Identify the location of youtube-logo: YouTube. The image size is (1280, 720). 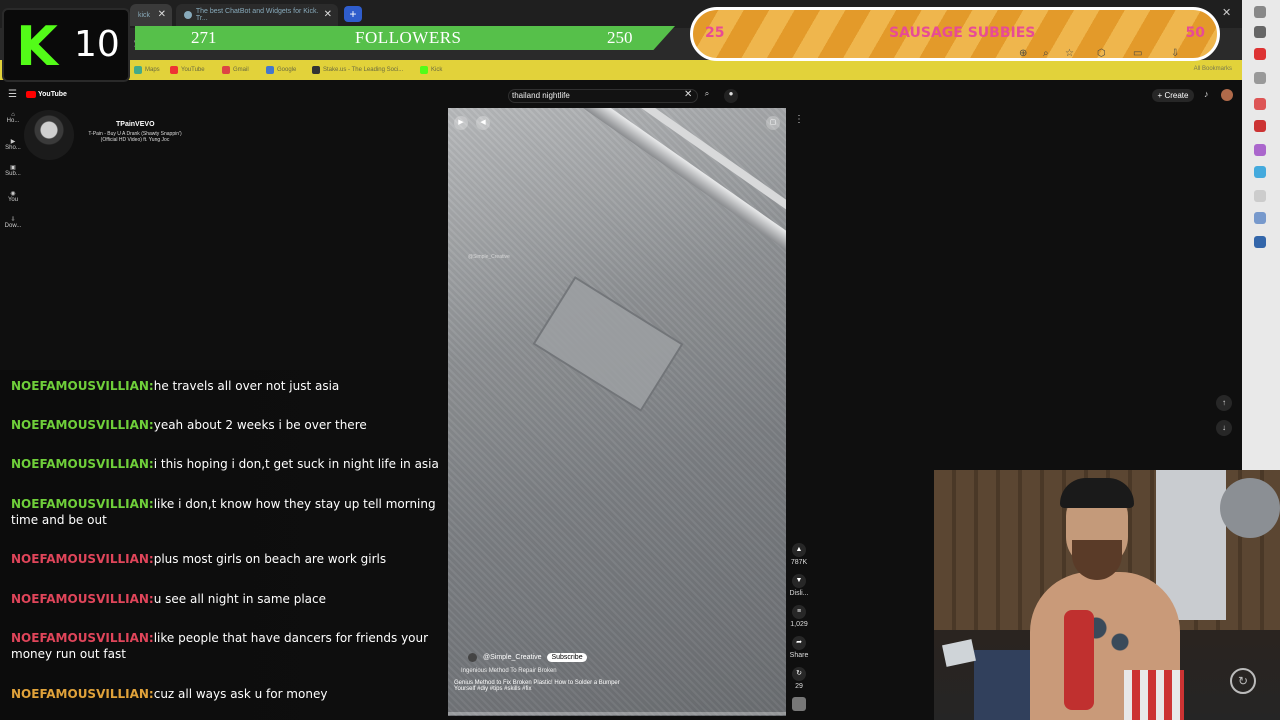
(46, 94).